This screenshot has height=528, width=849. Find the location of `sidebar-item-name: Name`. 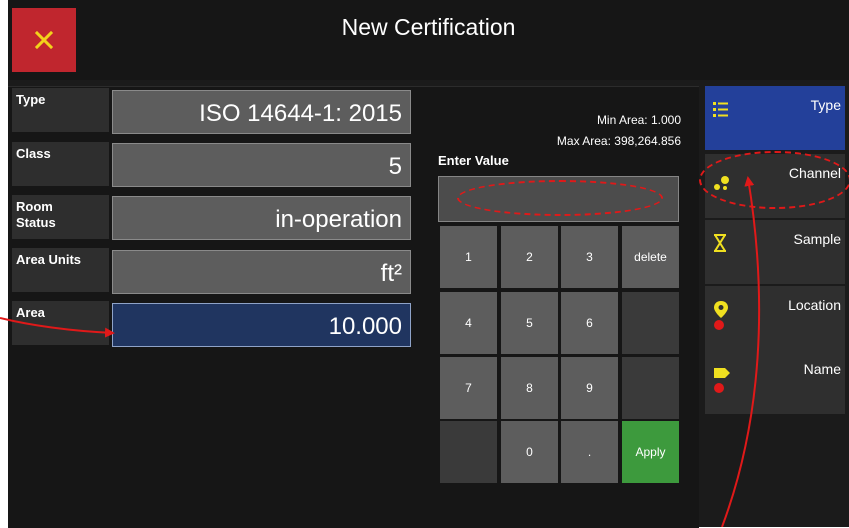

sidebar-item-name: Name is located at coordinates (775, 382).